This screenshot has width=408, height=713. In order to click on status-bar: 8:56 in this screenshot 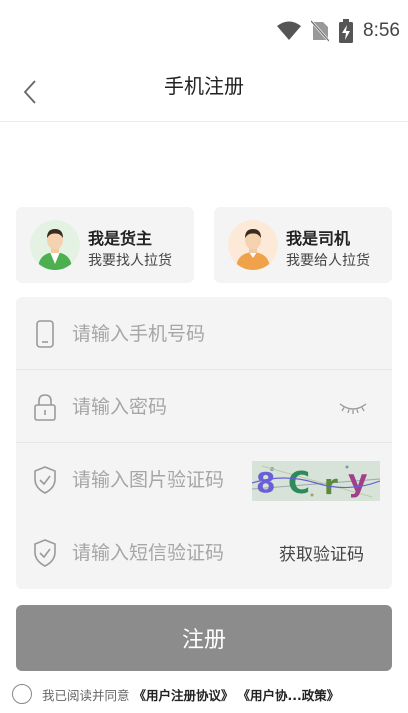, I will do `click(204, 31)`.